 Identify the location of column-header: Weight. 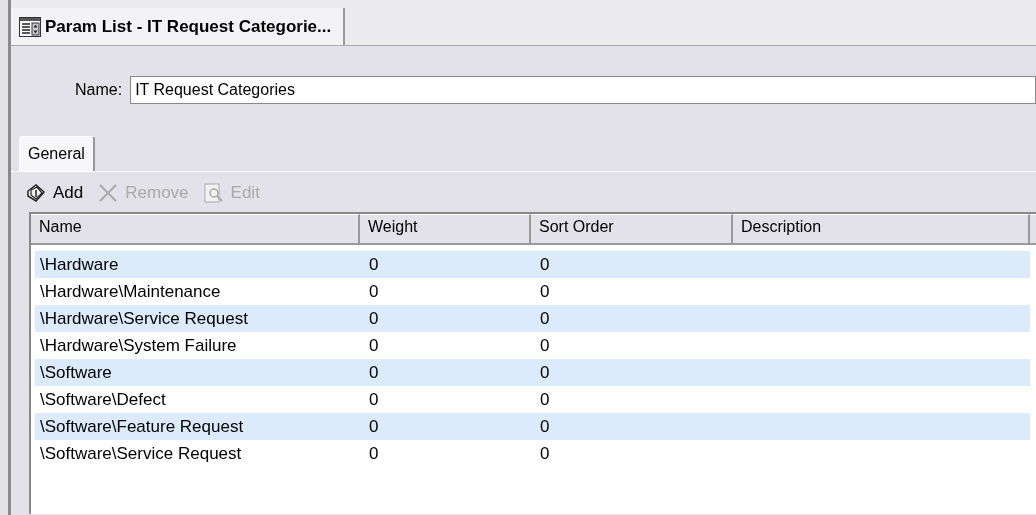
(445, 229).